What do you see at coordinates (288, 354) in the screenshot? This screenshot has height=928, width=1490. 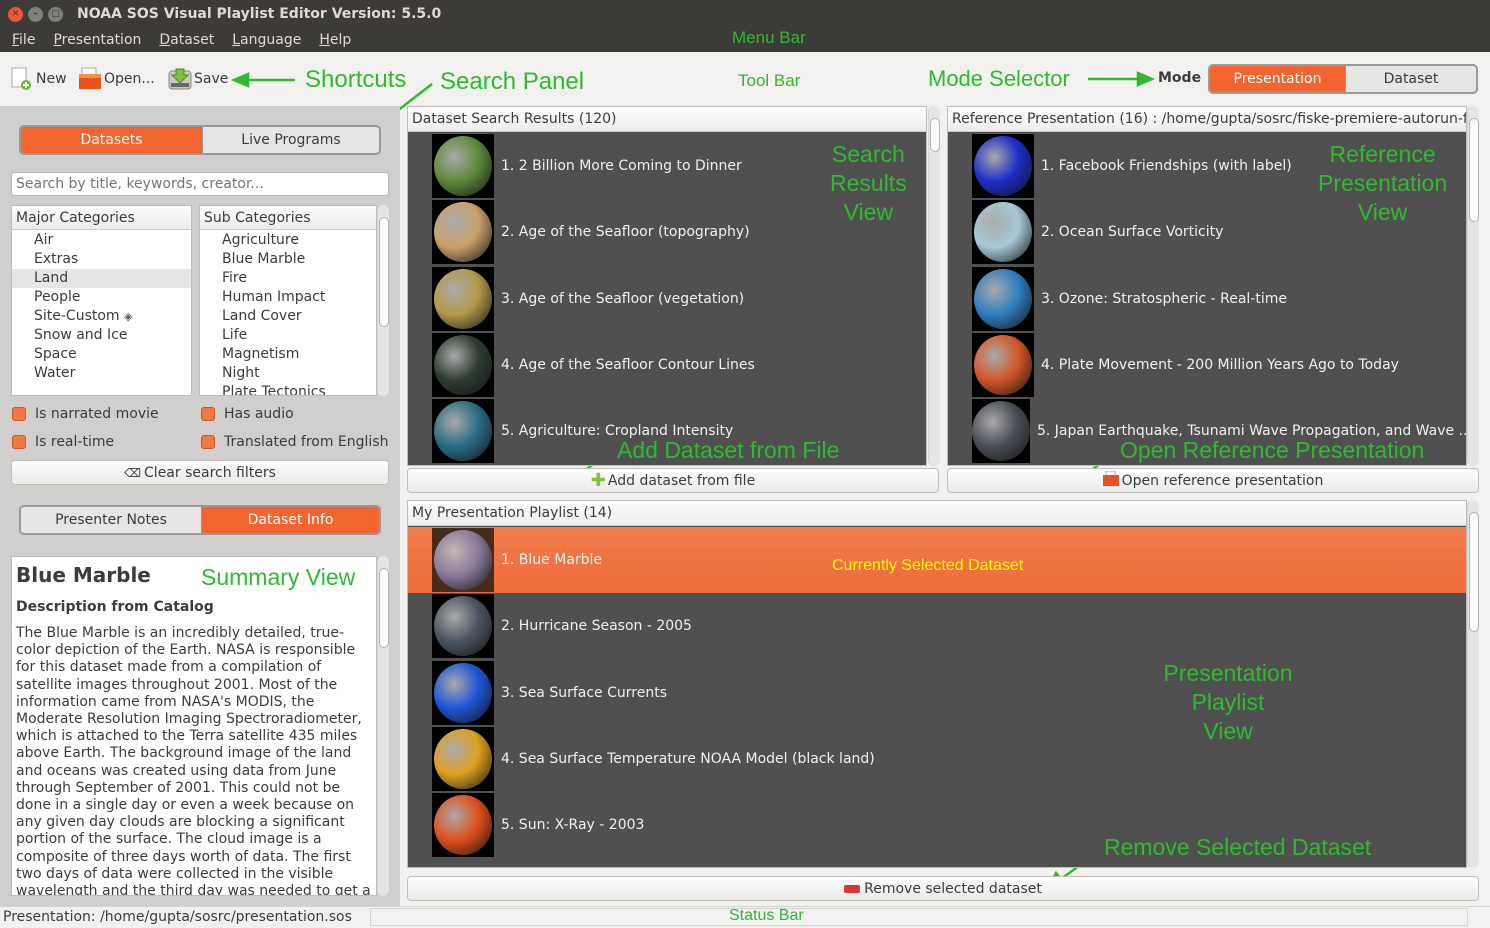 I see `sub-category-item: Magnetism` at bounding box center [288, 354].